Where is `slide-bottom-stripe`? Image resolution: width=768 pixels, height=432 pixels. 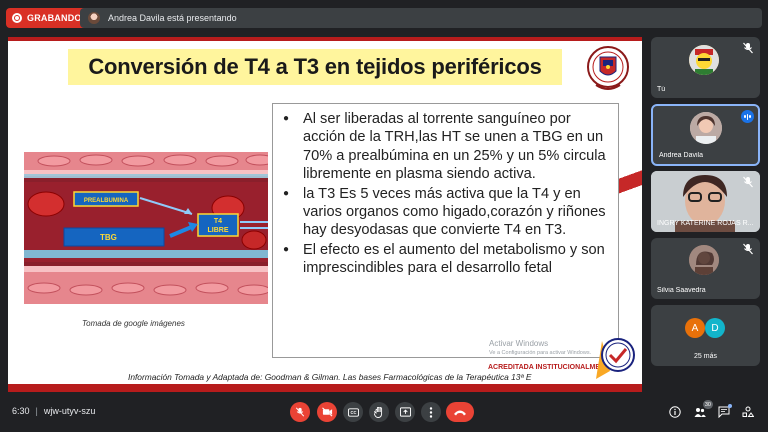
slide-bottom-stripe is located at coordinates (325, 388).